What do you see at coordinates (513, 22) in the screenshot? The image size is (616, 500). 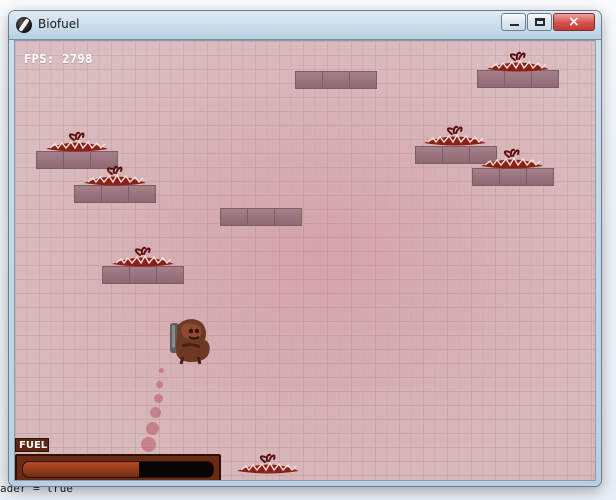 I see `minimize-button` at bounding box center [513, 22].